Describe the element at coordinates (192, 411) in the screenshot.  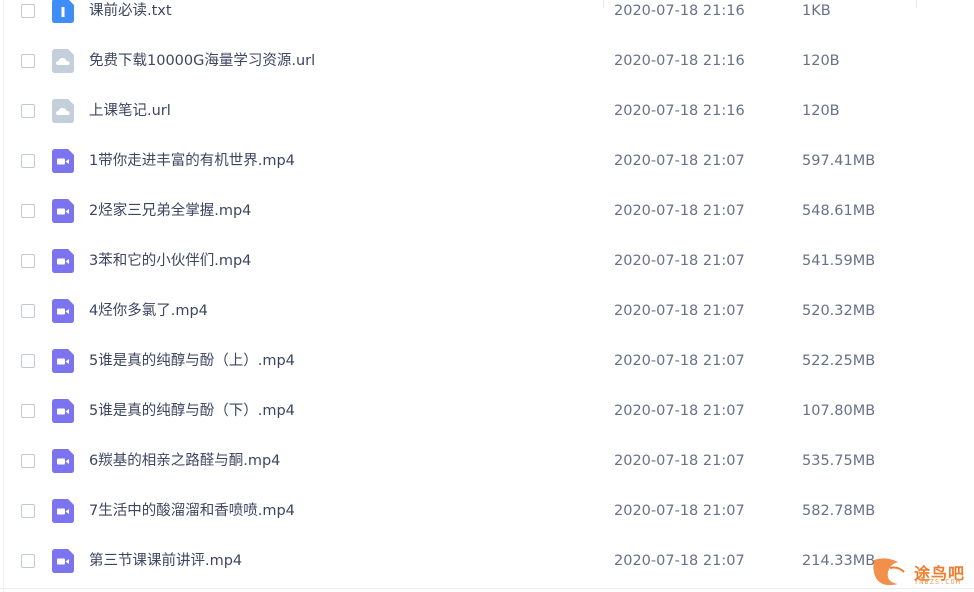
I see `file-name: 5谁是真的纯醇与酚（下）.mp4` at that location.